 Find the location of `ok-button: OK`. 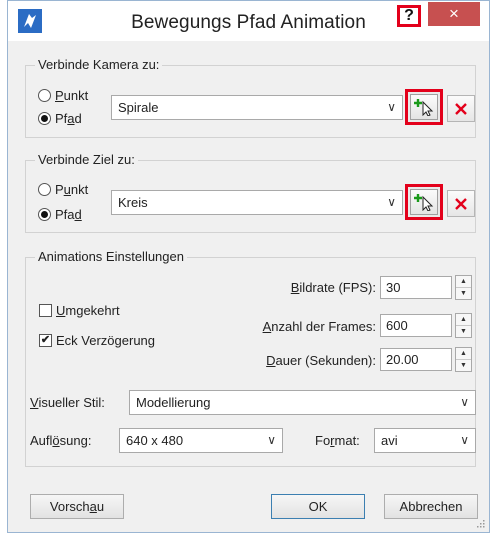

ok-button: OK is located at coordinates (318, 506).